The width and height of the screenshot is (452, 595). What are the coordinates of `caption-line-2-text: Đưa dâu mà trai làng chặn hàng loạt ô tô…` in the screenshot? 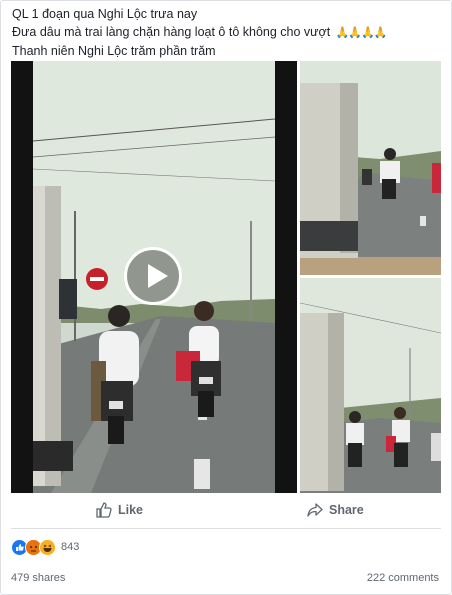 It's located at (171, 32).